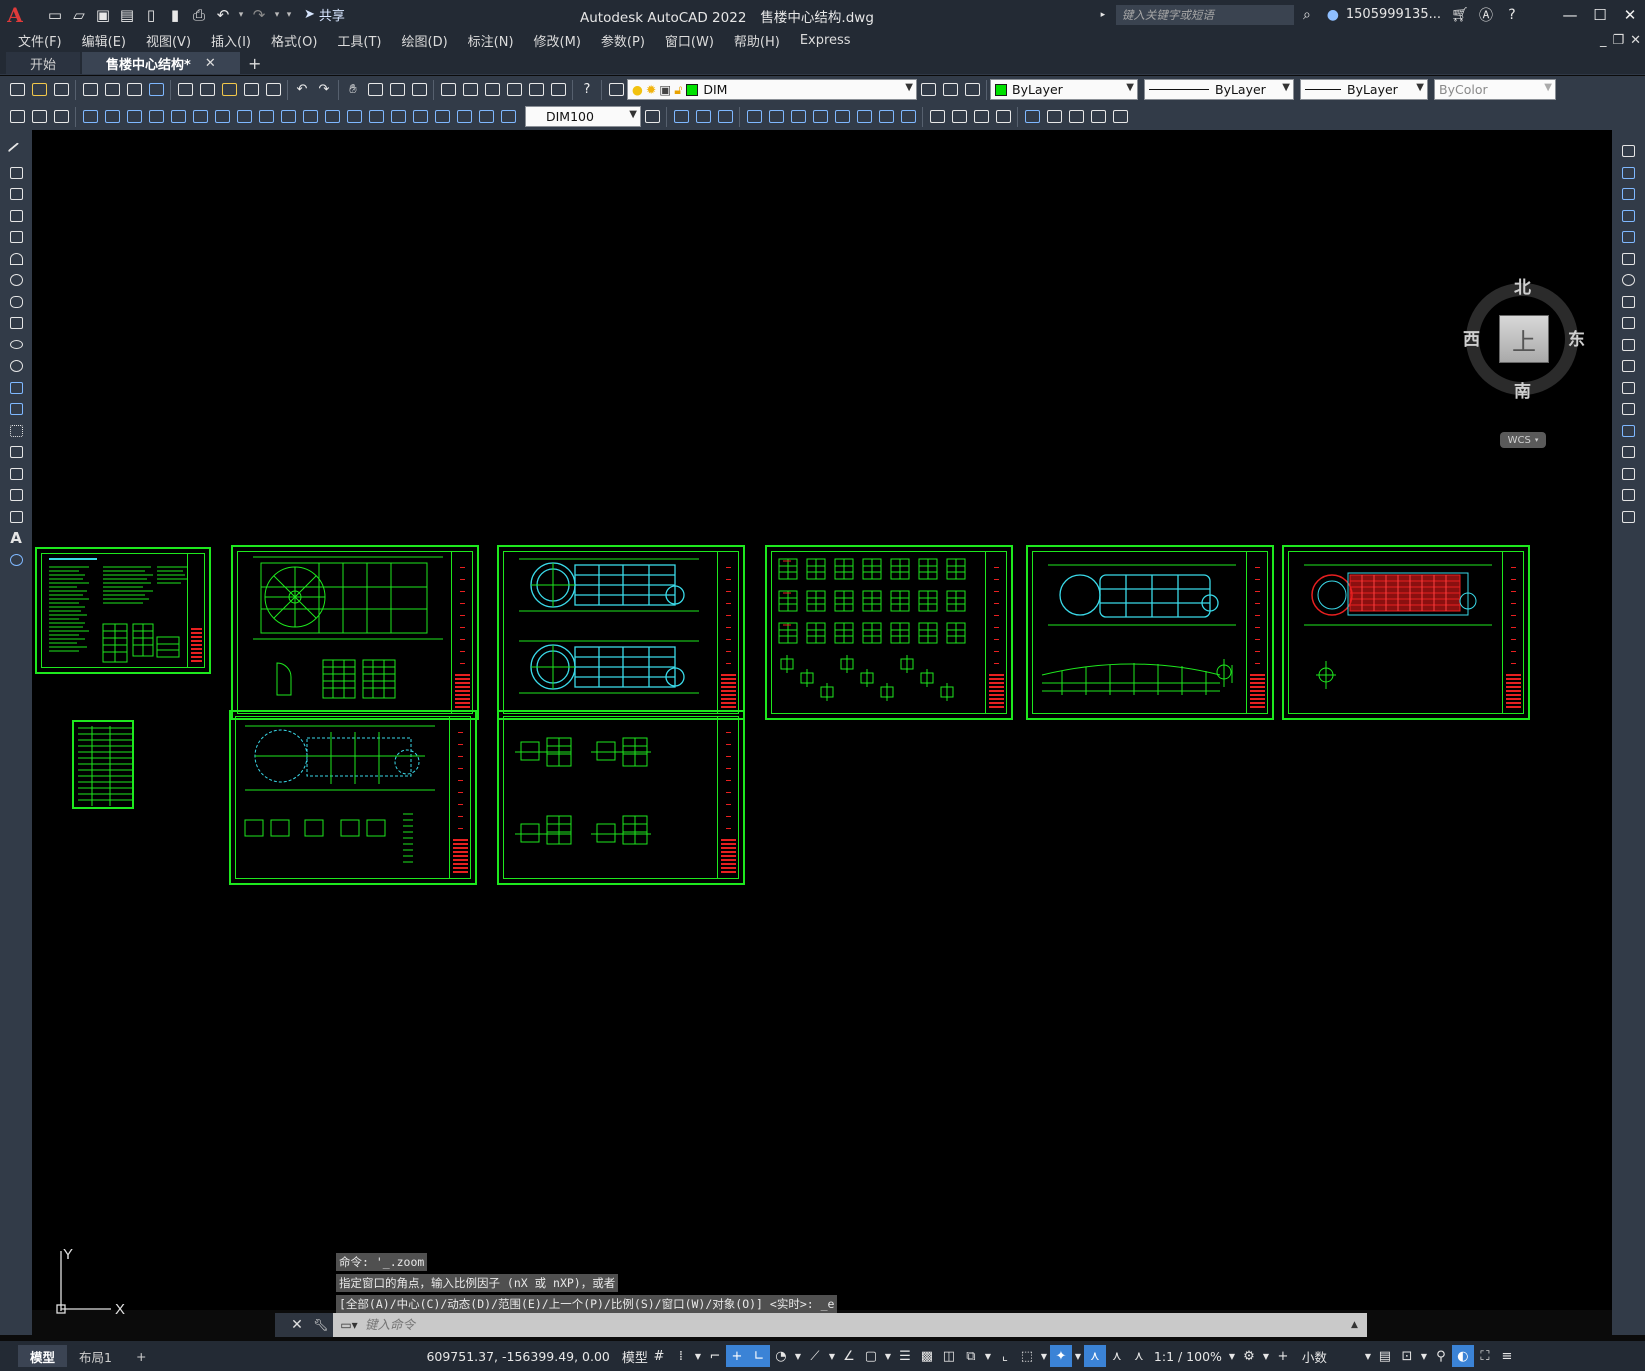 This screenshot has width=1645, height=1371. I want to click on aligned-dimension-icon, so click(112, 117).